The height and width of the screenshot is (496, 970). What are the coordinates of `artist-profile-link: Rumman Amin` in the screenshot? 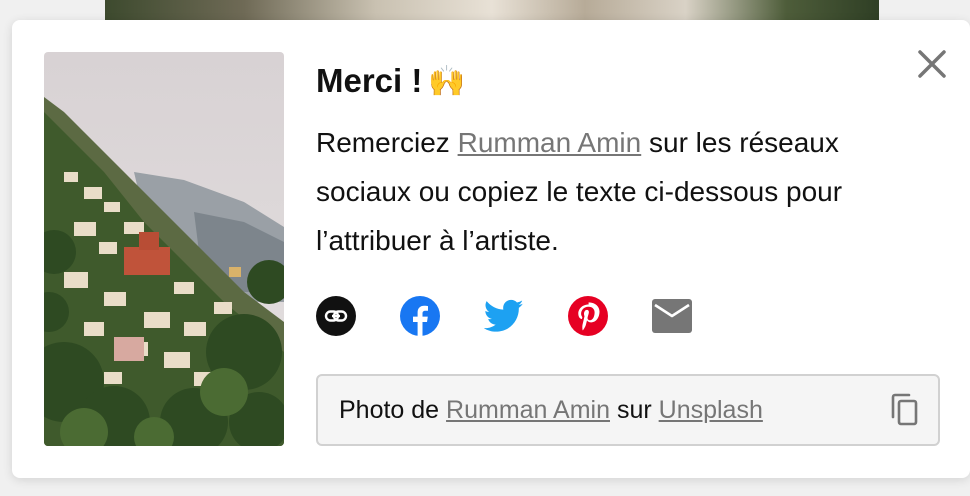 It's located at (550, 142).